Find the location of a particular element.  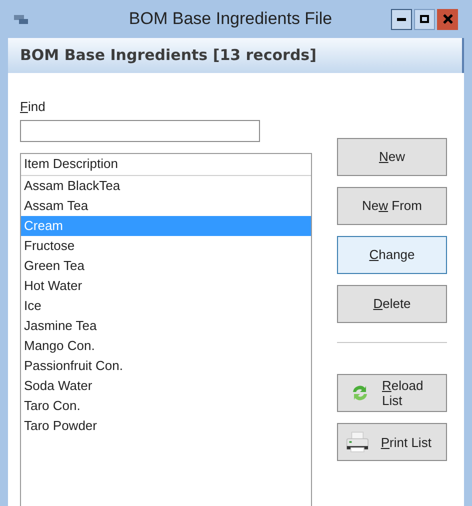

minimize-button is located at coordinates (401, 19).